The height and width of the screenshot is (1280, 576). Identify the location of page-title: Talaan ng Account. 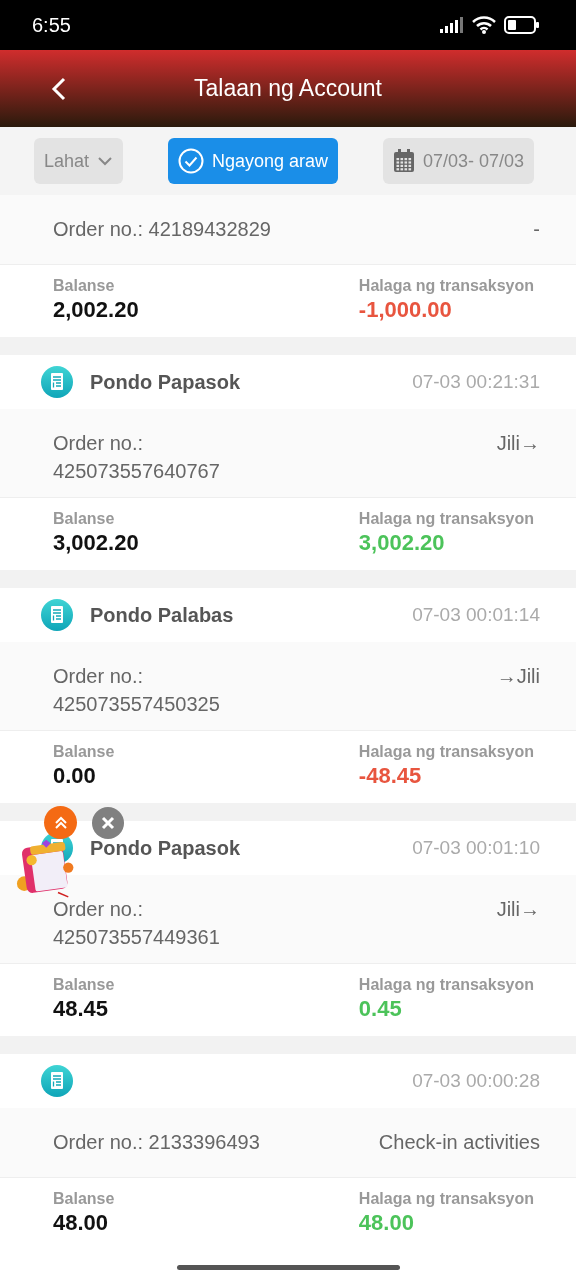
(288, 88).